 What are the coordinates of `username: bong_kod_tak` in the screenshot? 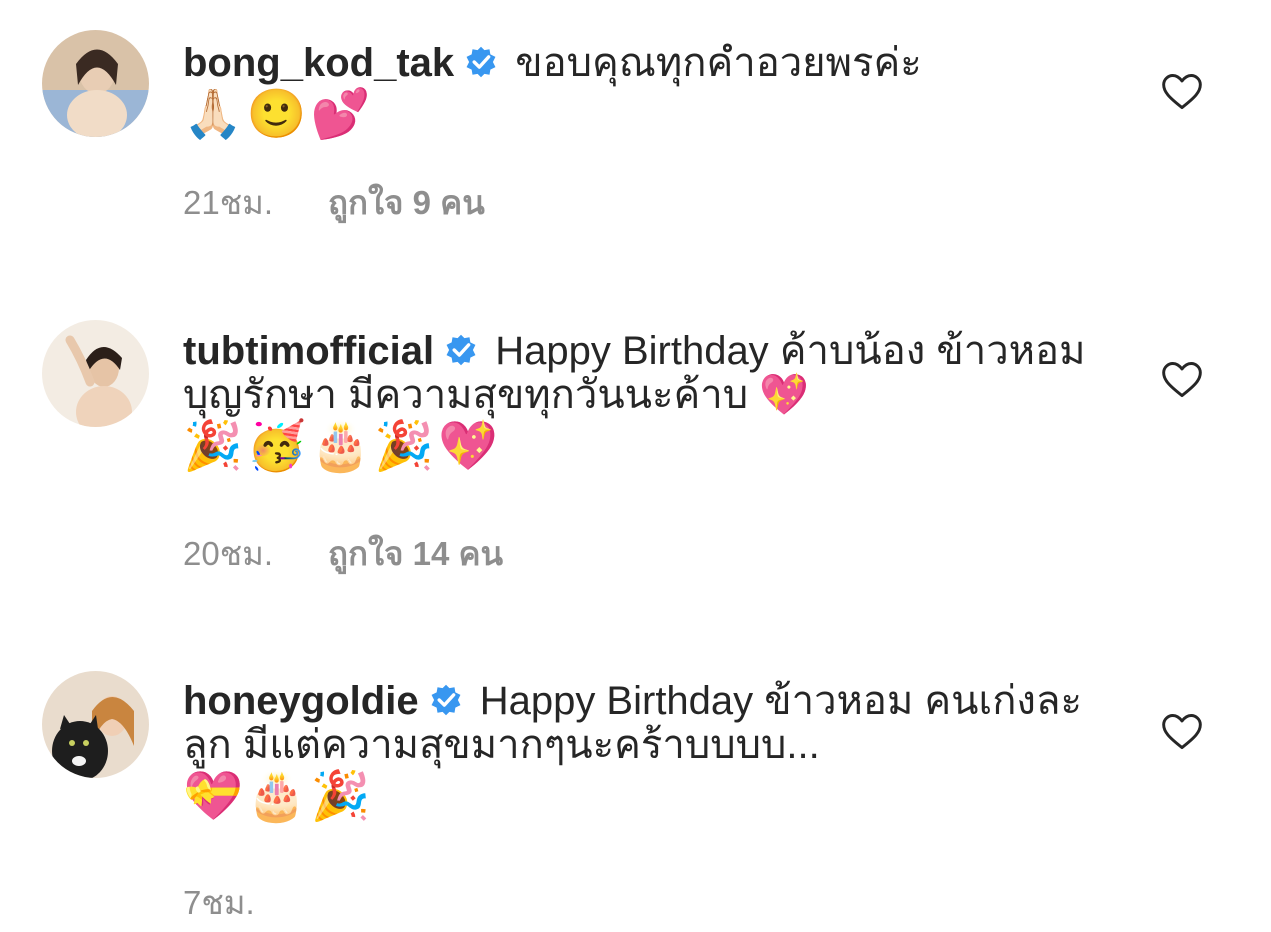 It's located at (318, 63).